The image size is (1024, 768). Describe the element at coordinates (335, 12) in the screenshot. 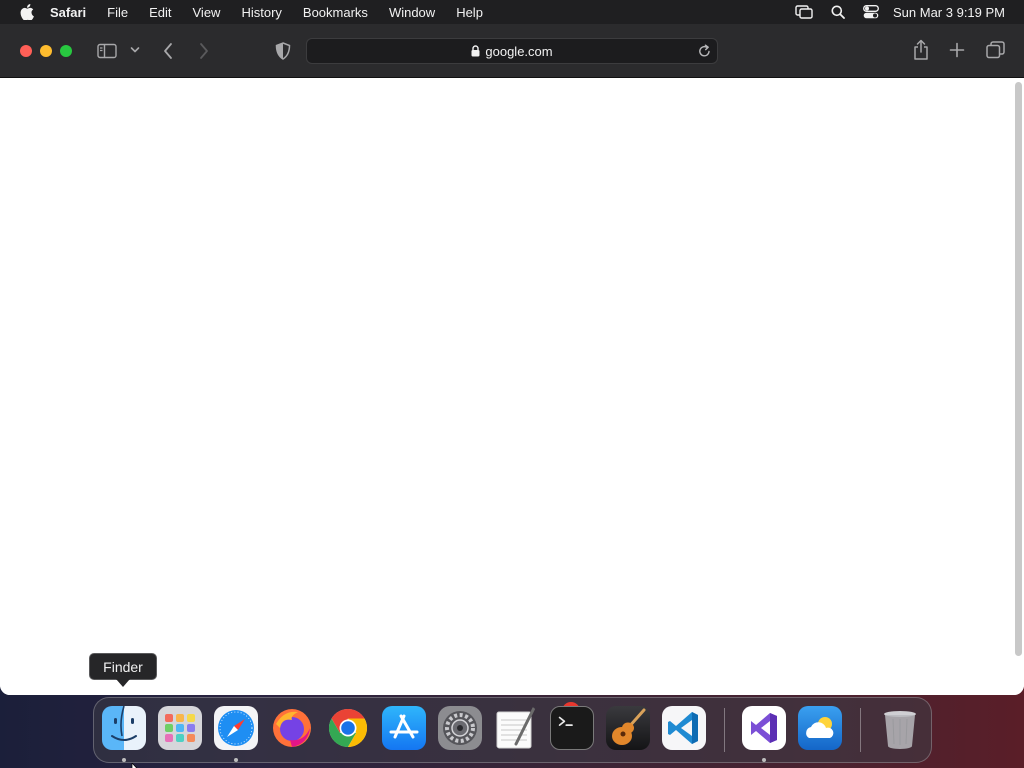

I see `menu-bookmarks: Bookmarks` at that location.